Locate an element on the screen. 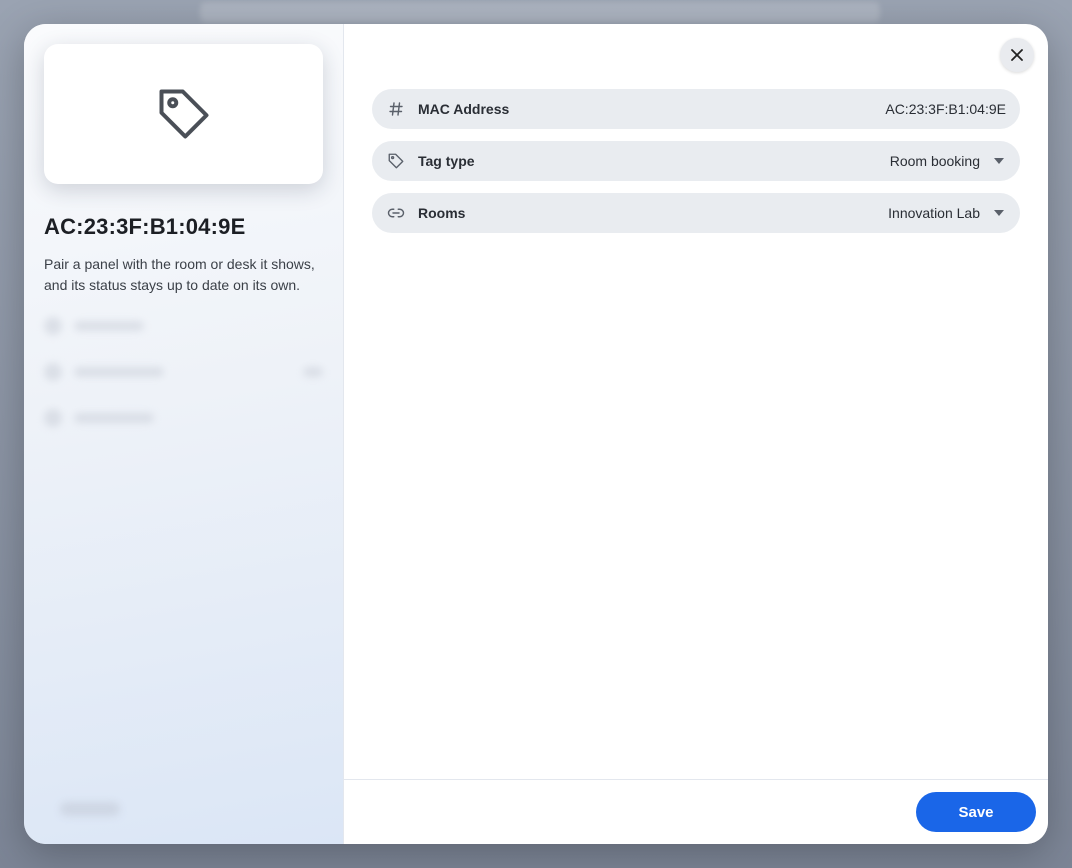 The width and height of the screenshot is (1072, 868). close-button is located at coordinates (1017, 55).